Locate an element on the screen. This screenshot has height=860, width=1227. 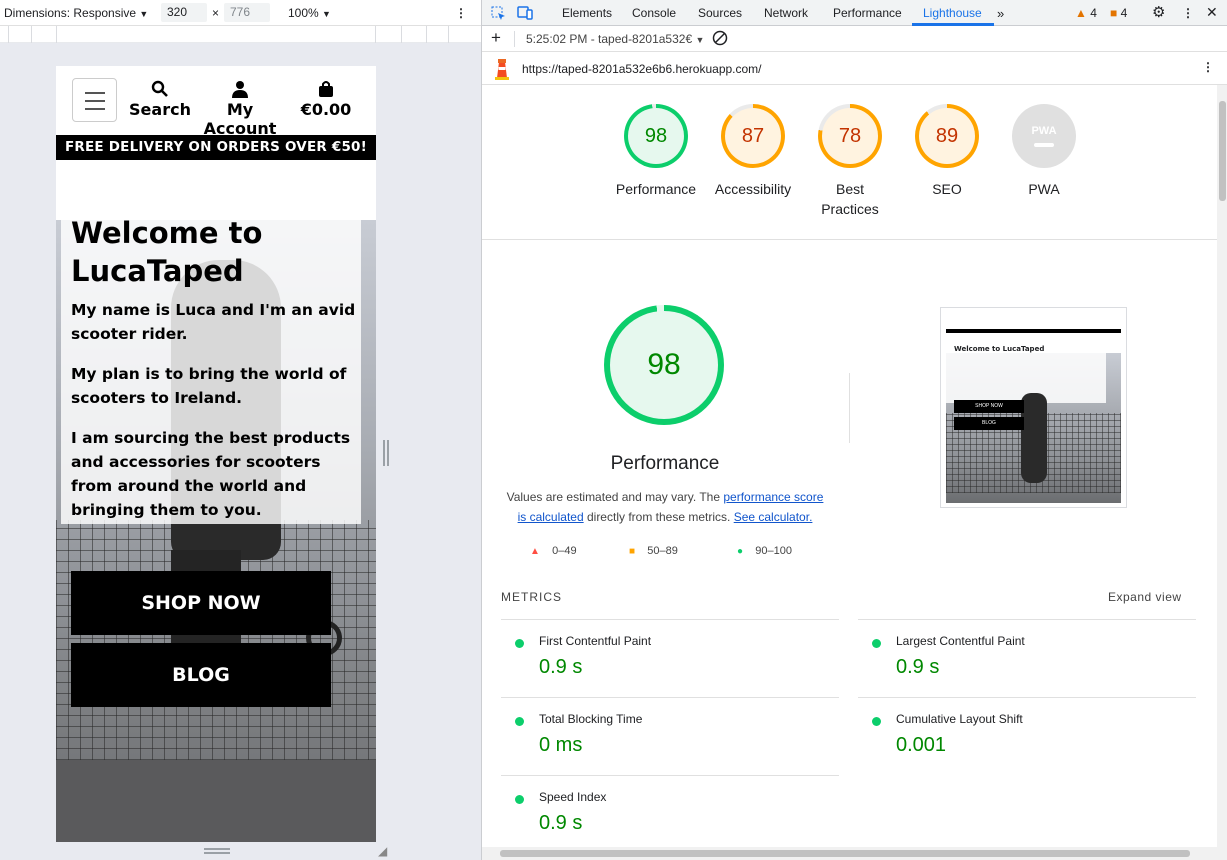
tab-lighthouse: Lighthouse is located at coordinates (952, 13).